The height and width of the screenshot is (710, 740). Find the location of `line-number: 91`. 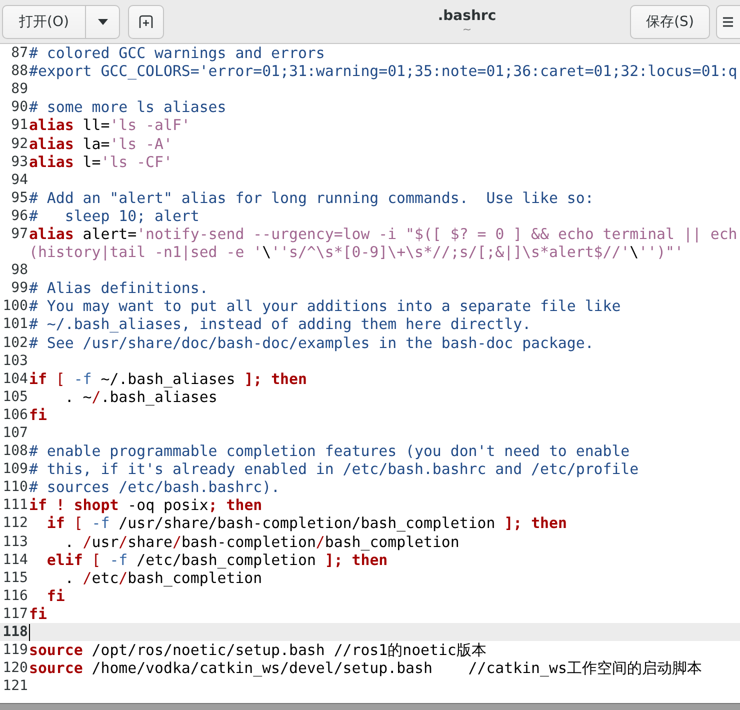

line-number: 91 is located at coordinates (19, 125).